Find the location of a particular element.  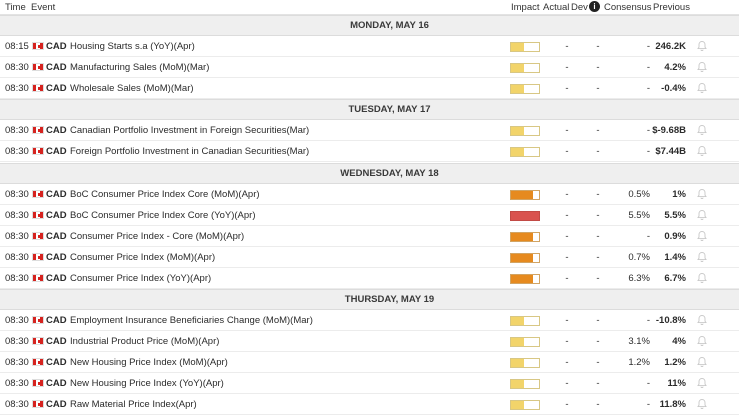

event-name: New Housing Price Index (MoM)(Apr) is located at coordinates (149, 362).